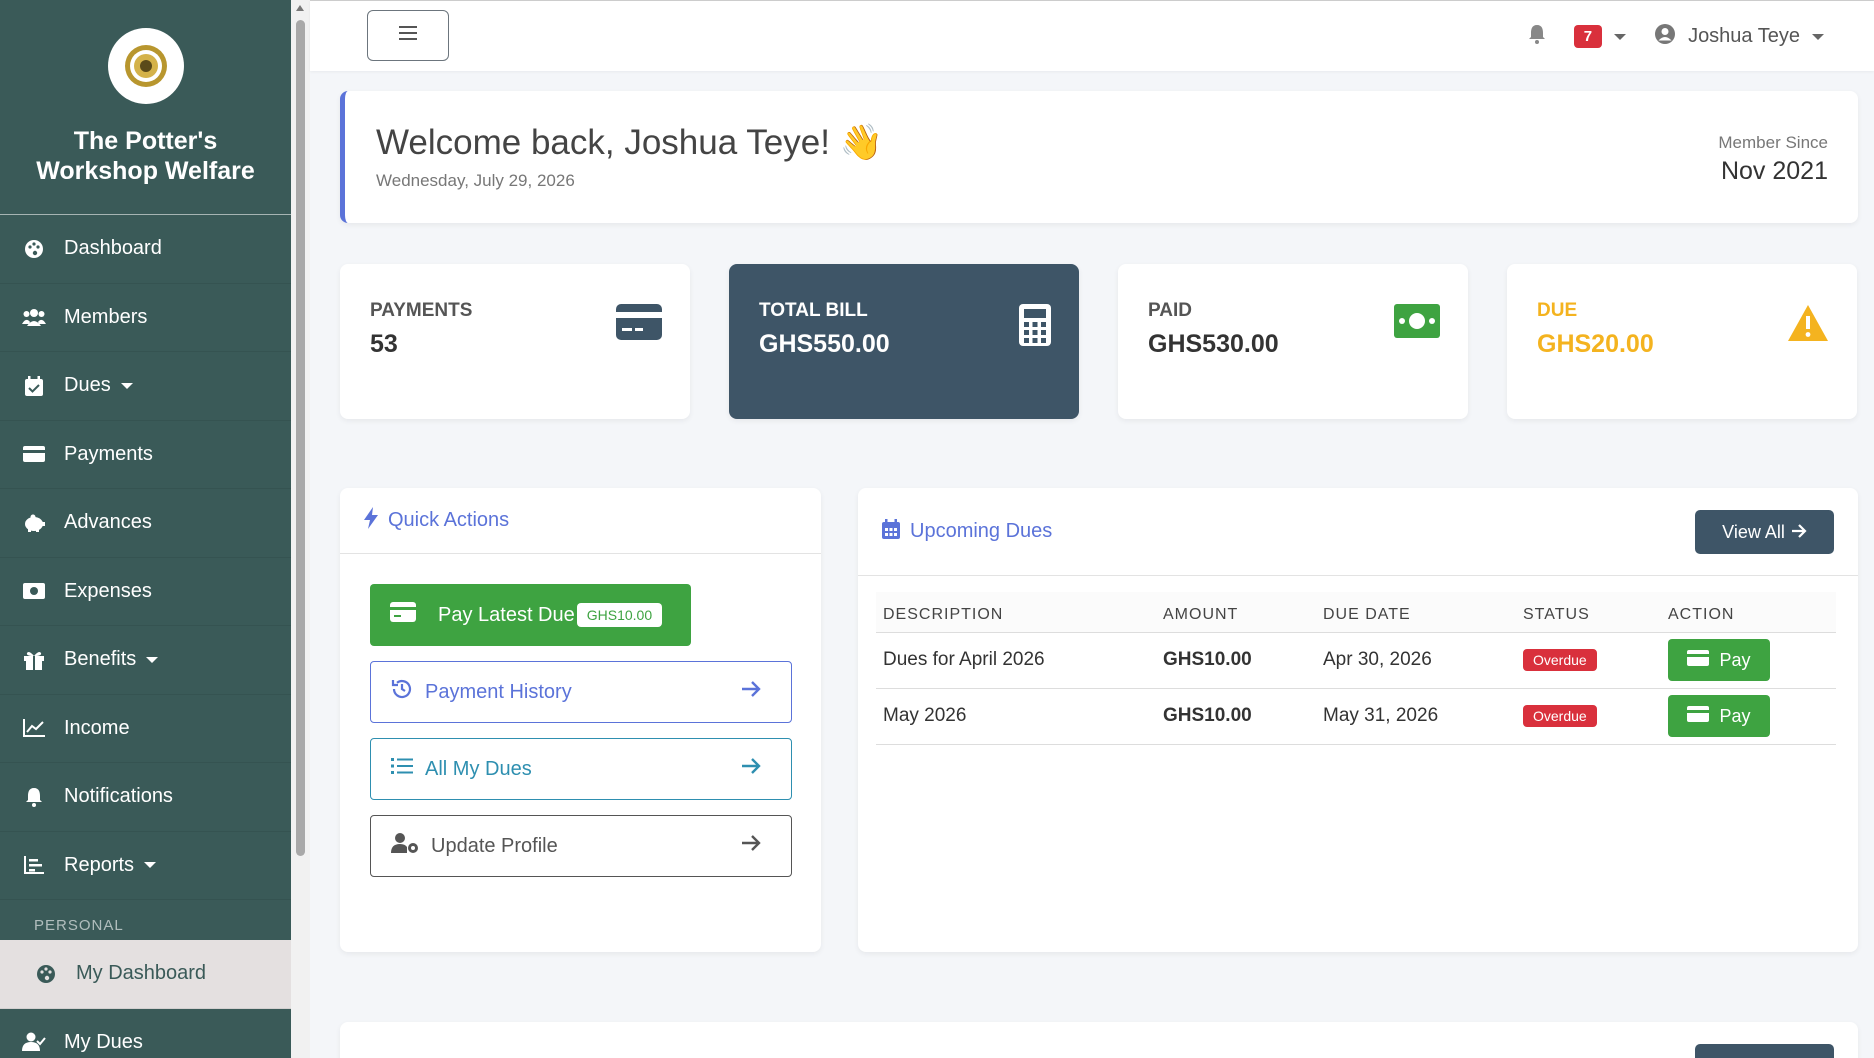 The width and height of the screenshot is (1874, 1058). I want to click on history-icon, so click(402, 692).